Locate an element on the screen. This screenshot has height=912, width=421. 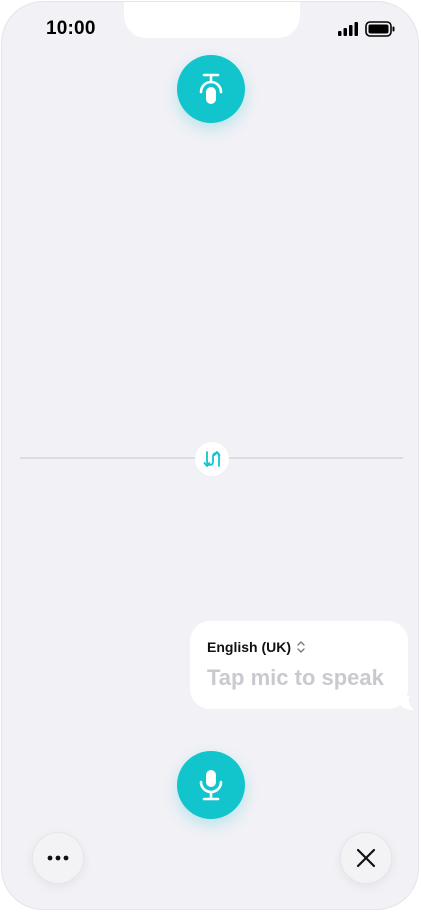
more-dots-icon is located at coordinates (58, 858).